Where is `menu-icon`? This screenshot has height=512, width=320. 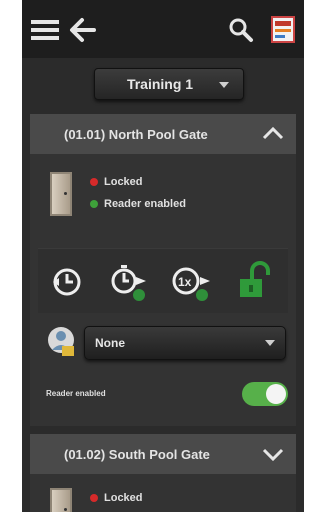 menu-icon is located at coordinates (45, 30).